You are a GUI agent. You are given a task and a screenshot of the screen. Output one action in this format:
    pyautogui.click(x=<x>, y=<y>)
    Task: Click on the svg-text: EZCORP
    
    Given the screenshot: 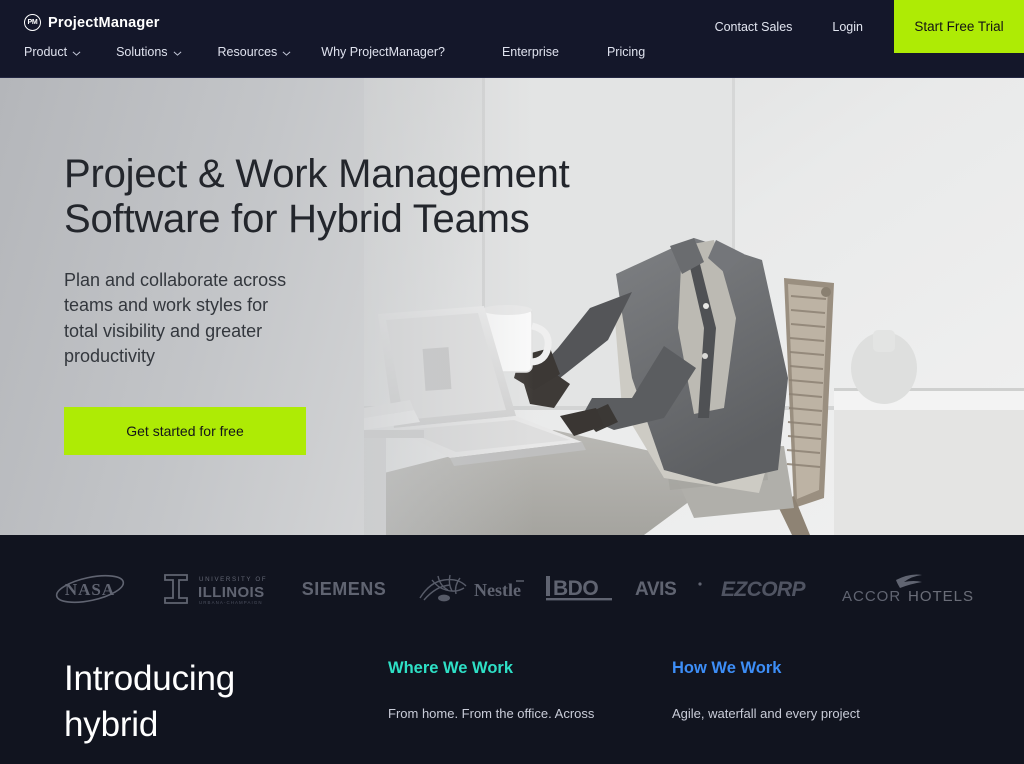 What is the action you would take?
    pyautogui.click(x=764, y=589)
    